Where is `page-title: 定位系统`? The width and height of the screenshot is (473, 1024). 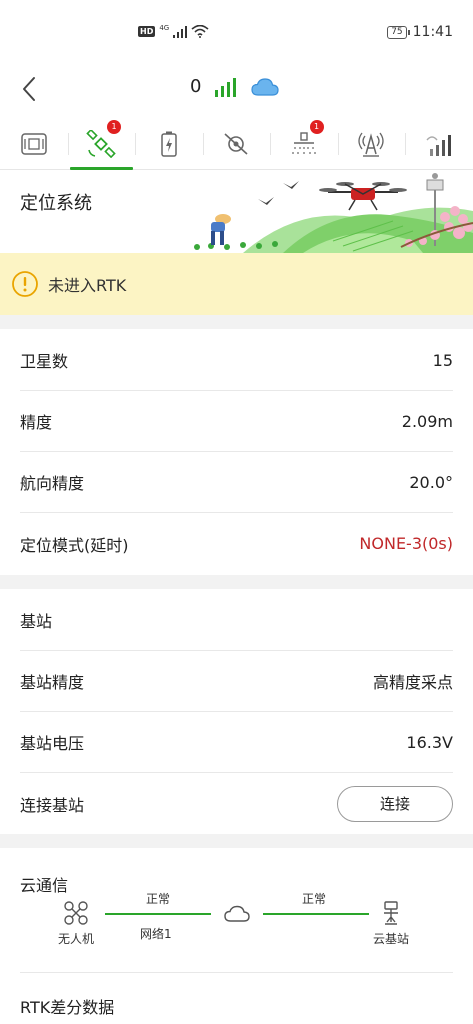
page-title: 定位系统 is located at coordinates (56, 203).